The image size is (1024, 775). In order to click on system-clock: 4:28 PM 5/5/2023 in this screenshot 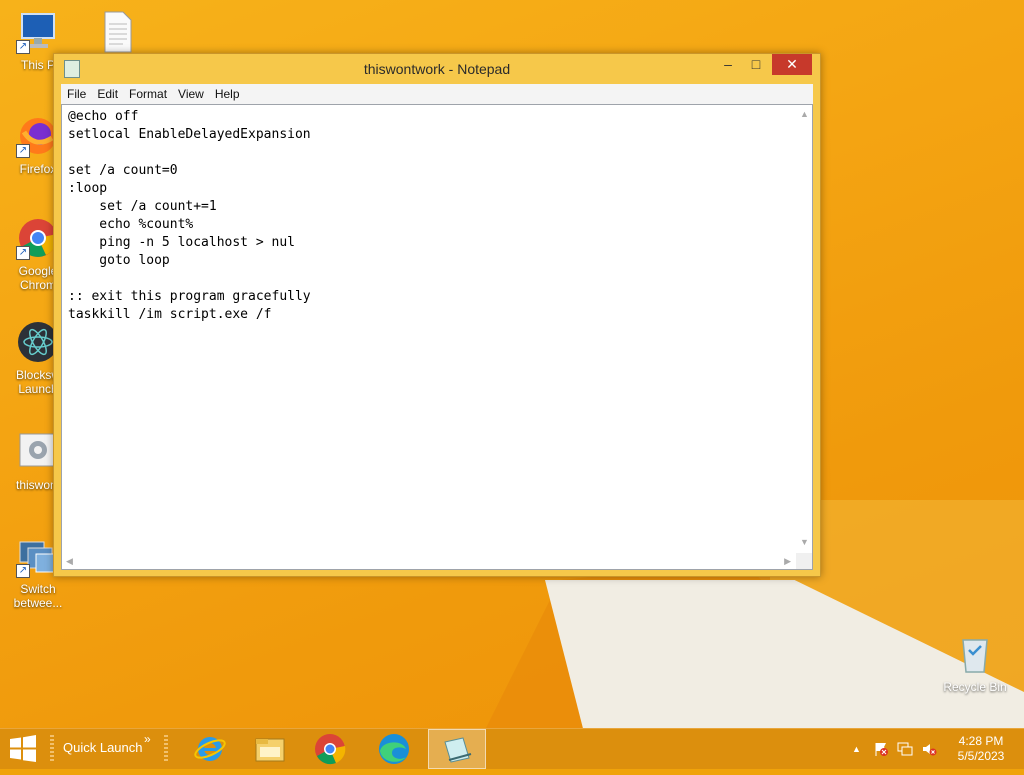, I will do `click(981, 749)`.